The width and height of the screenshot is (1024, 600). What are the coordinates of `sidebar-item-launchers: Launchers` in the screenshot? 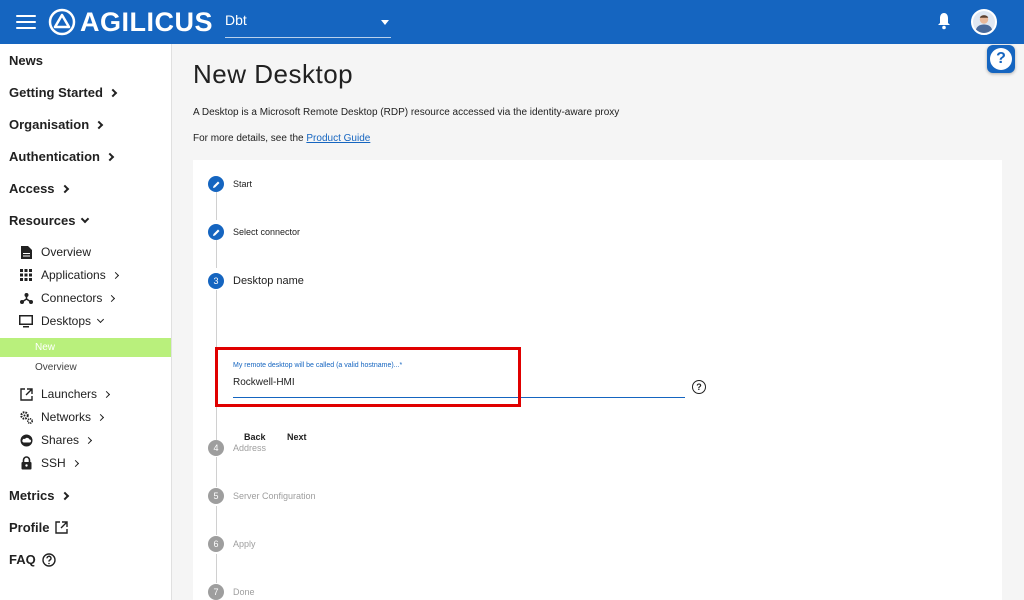 It's located at (65, 394).